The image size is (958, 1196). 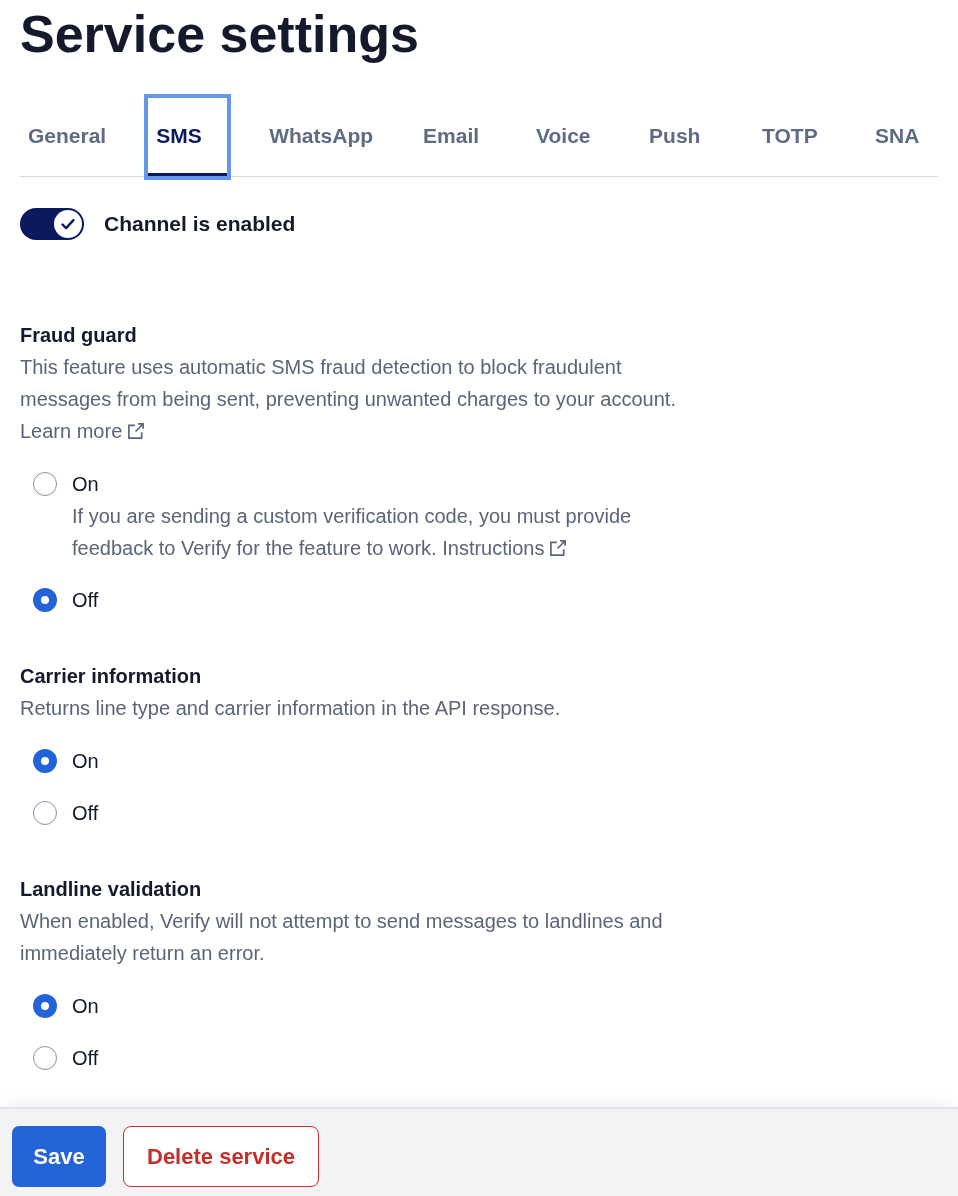 I want to click on section-description: This feature uses automatic SMS fraud detection to block fraudulent messages from being sent, preventing unwanted charges to your account., so click(x=348, y=383).